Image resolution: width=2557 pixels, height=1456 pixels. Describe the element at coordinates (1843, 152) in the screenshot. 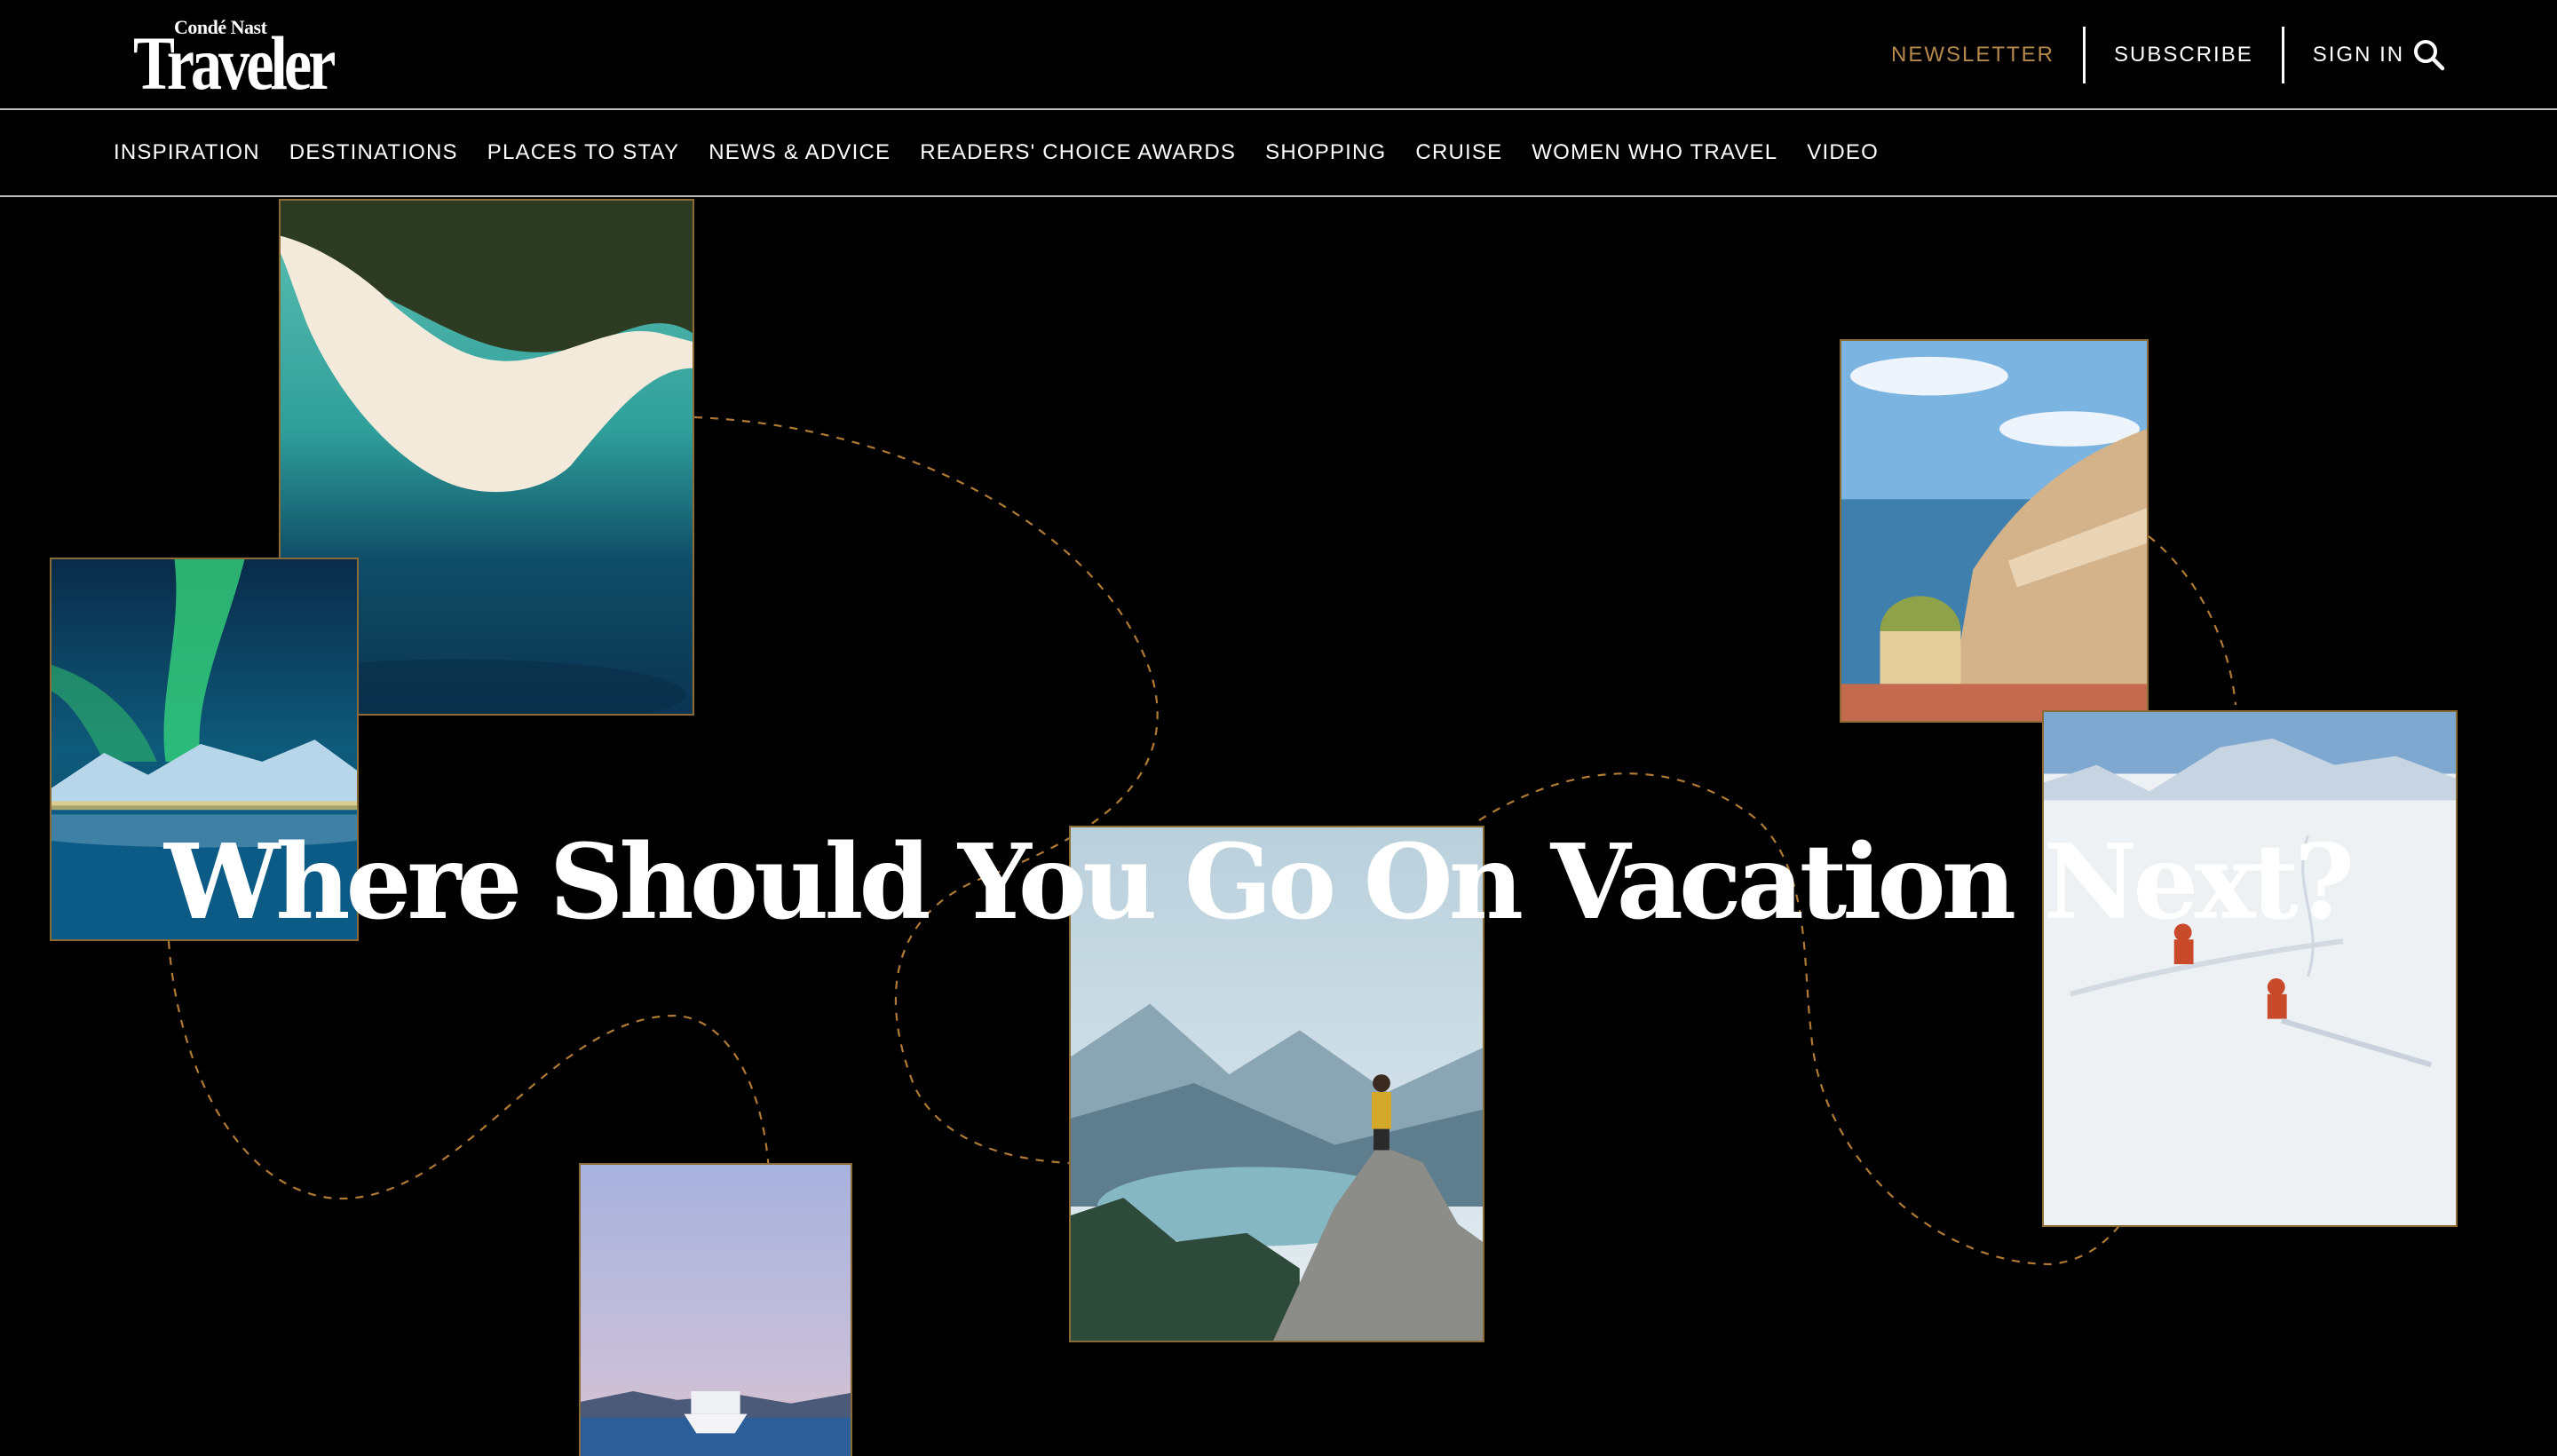

I see `nav-item-video: VIDEO` at that location.